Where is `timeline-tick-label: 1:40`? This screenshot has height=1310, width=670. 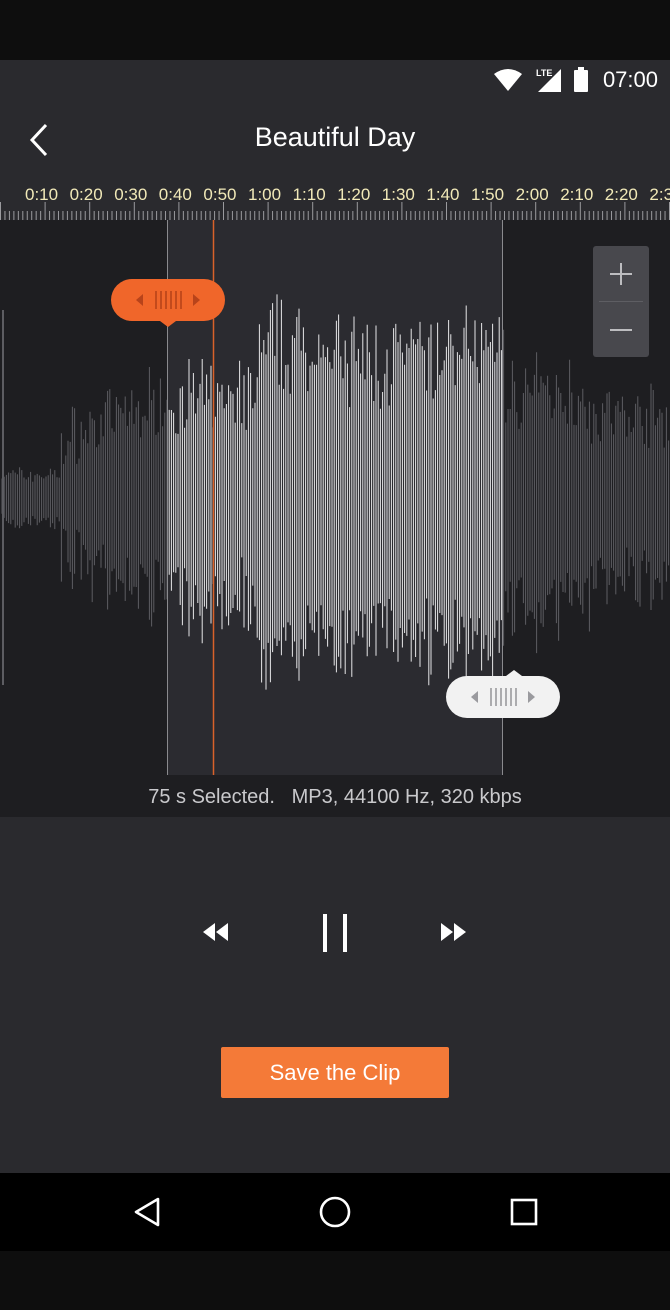 timeline-tick-label: 1:40 is located at coordinates (442, 194).